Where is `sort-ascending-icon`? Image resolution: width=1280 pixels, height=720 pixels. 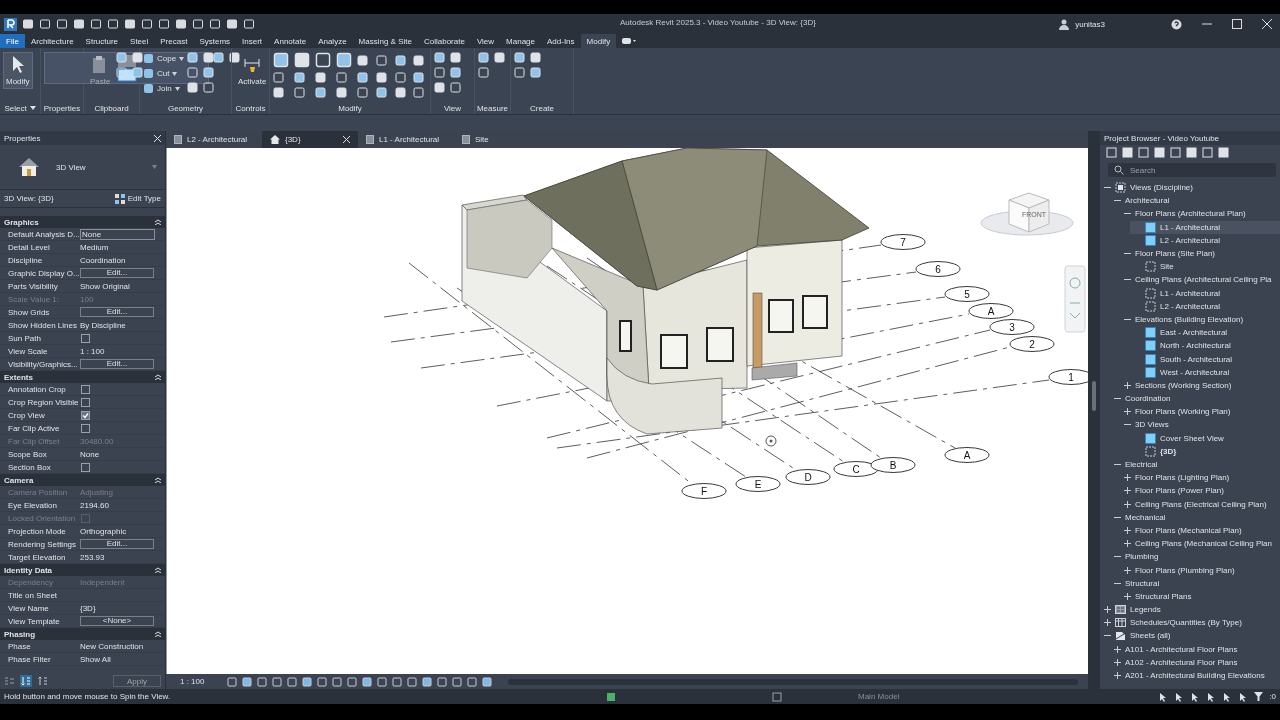
sort-ascending-icon is located at coordinates (26, 681).